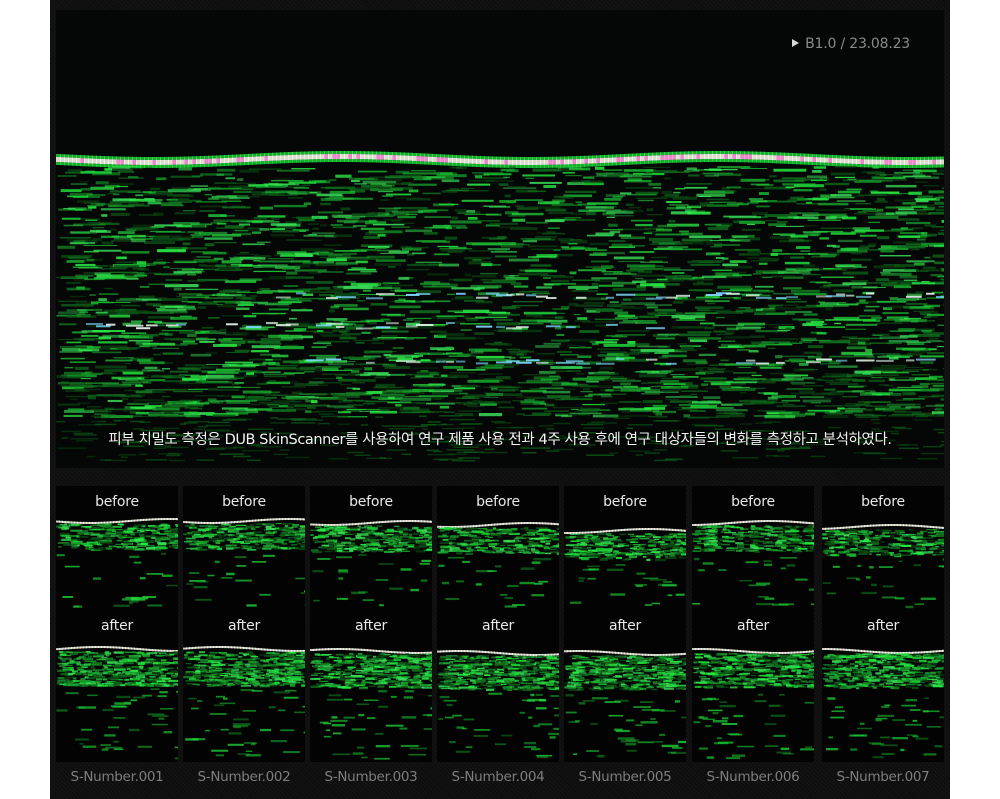  I want to click on version-label: B1.0 / 23.08.23, so click(851, 44).